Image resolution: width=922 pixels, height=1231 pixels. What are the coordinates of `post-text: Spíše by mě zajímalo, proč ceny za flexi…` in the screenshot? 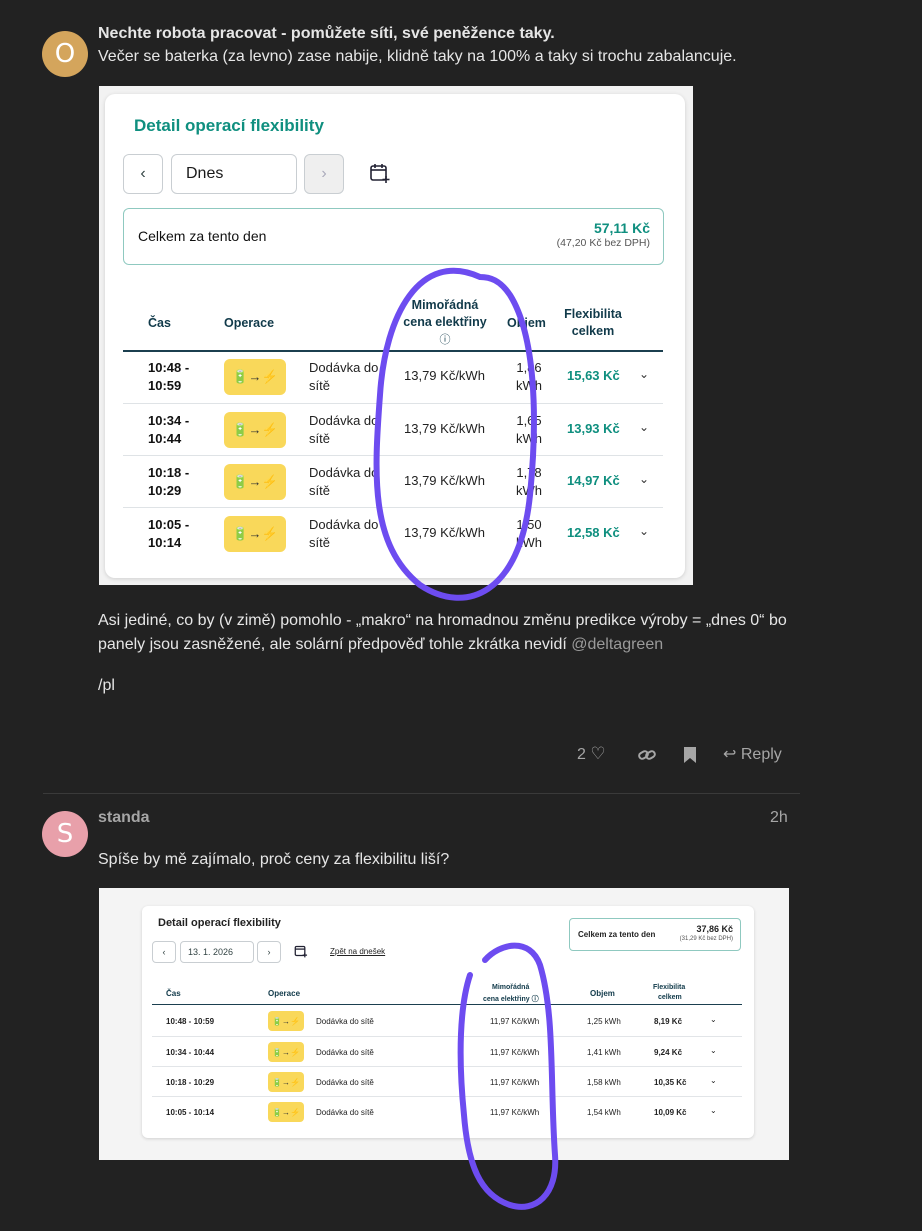 It's located at (274, 859).